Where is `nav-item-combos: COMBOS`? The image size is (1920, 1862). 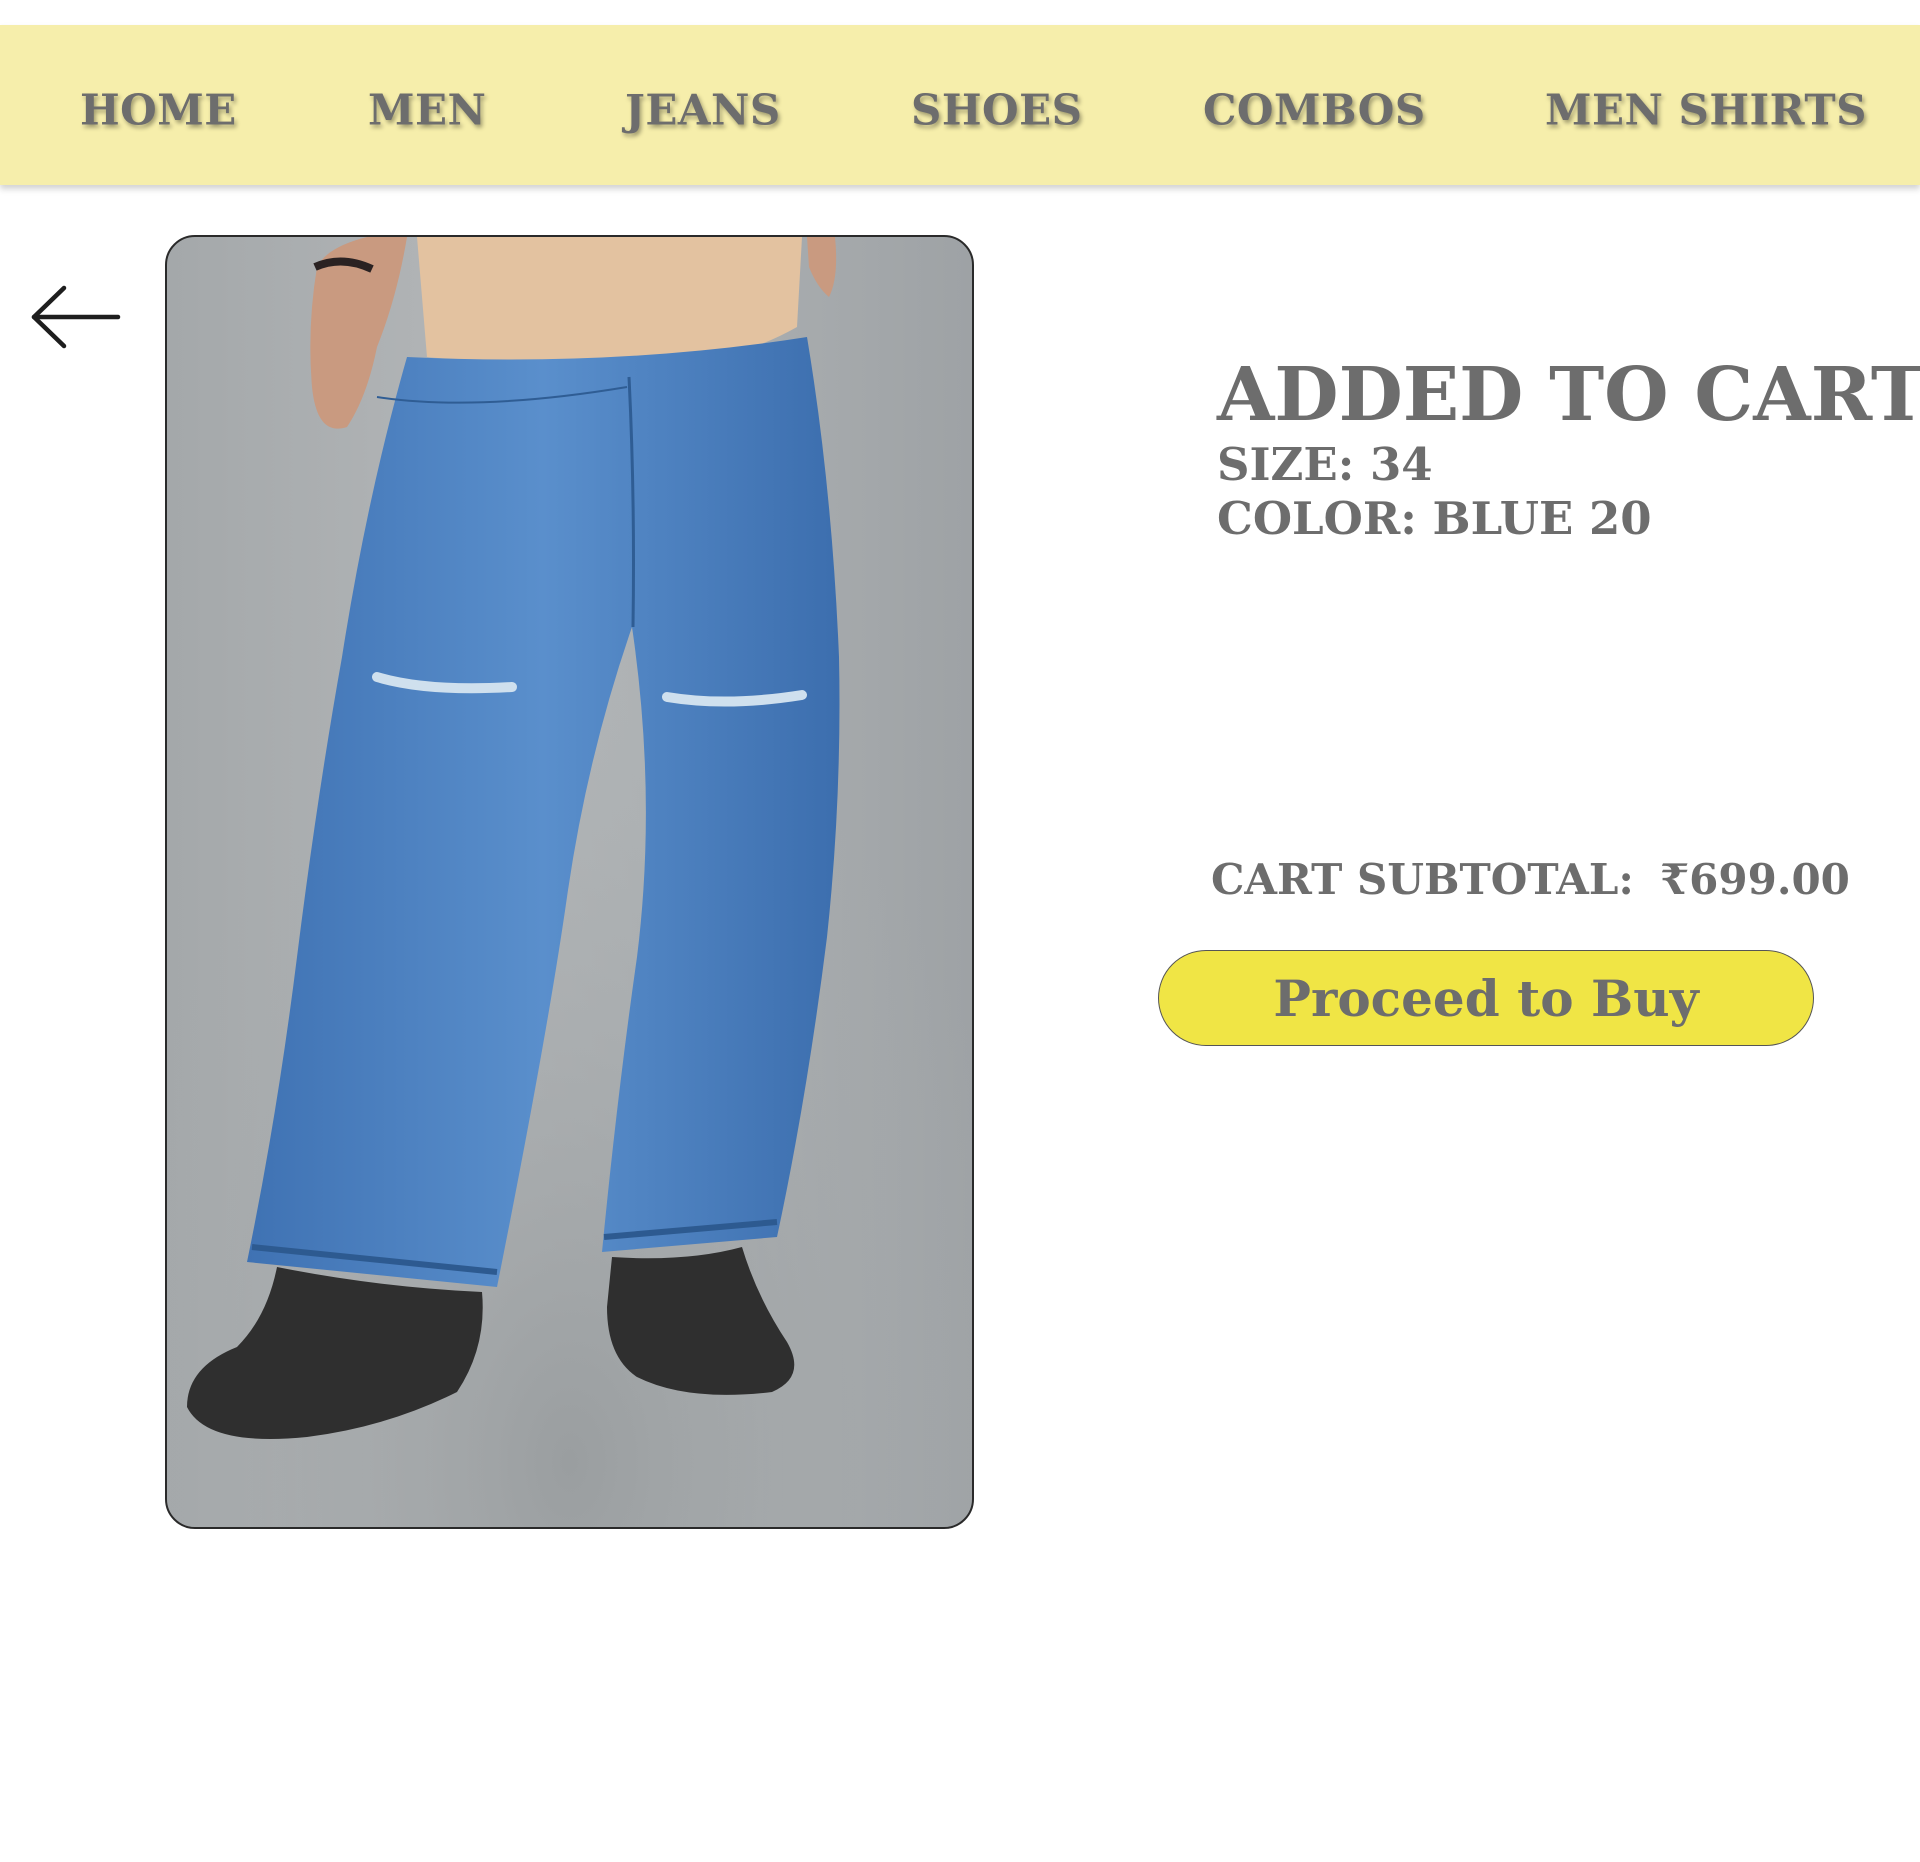
nav-item-combos: COMBOS is located at coordinates (1314, 110).